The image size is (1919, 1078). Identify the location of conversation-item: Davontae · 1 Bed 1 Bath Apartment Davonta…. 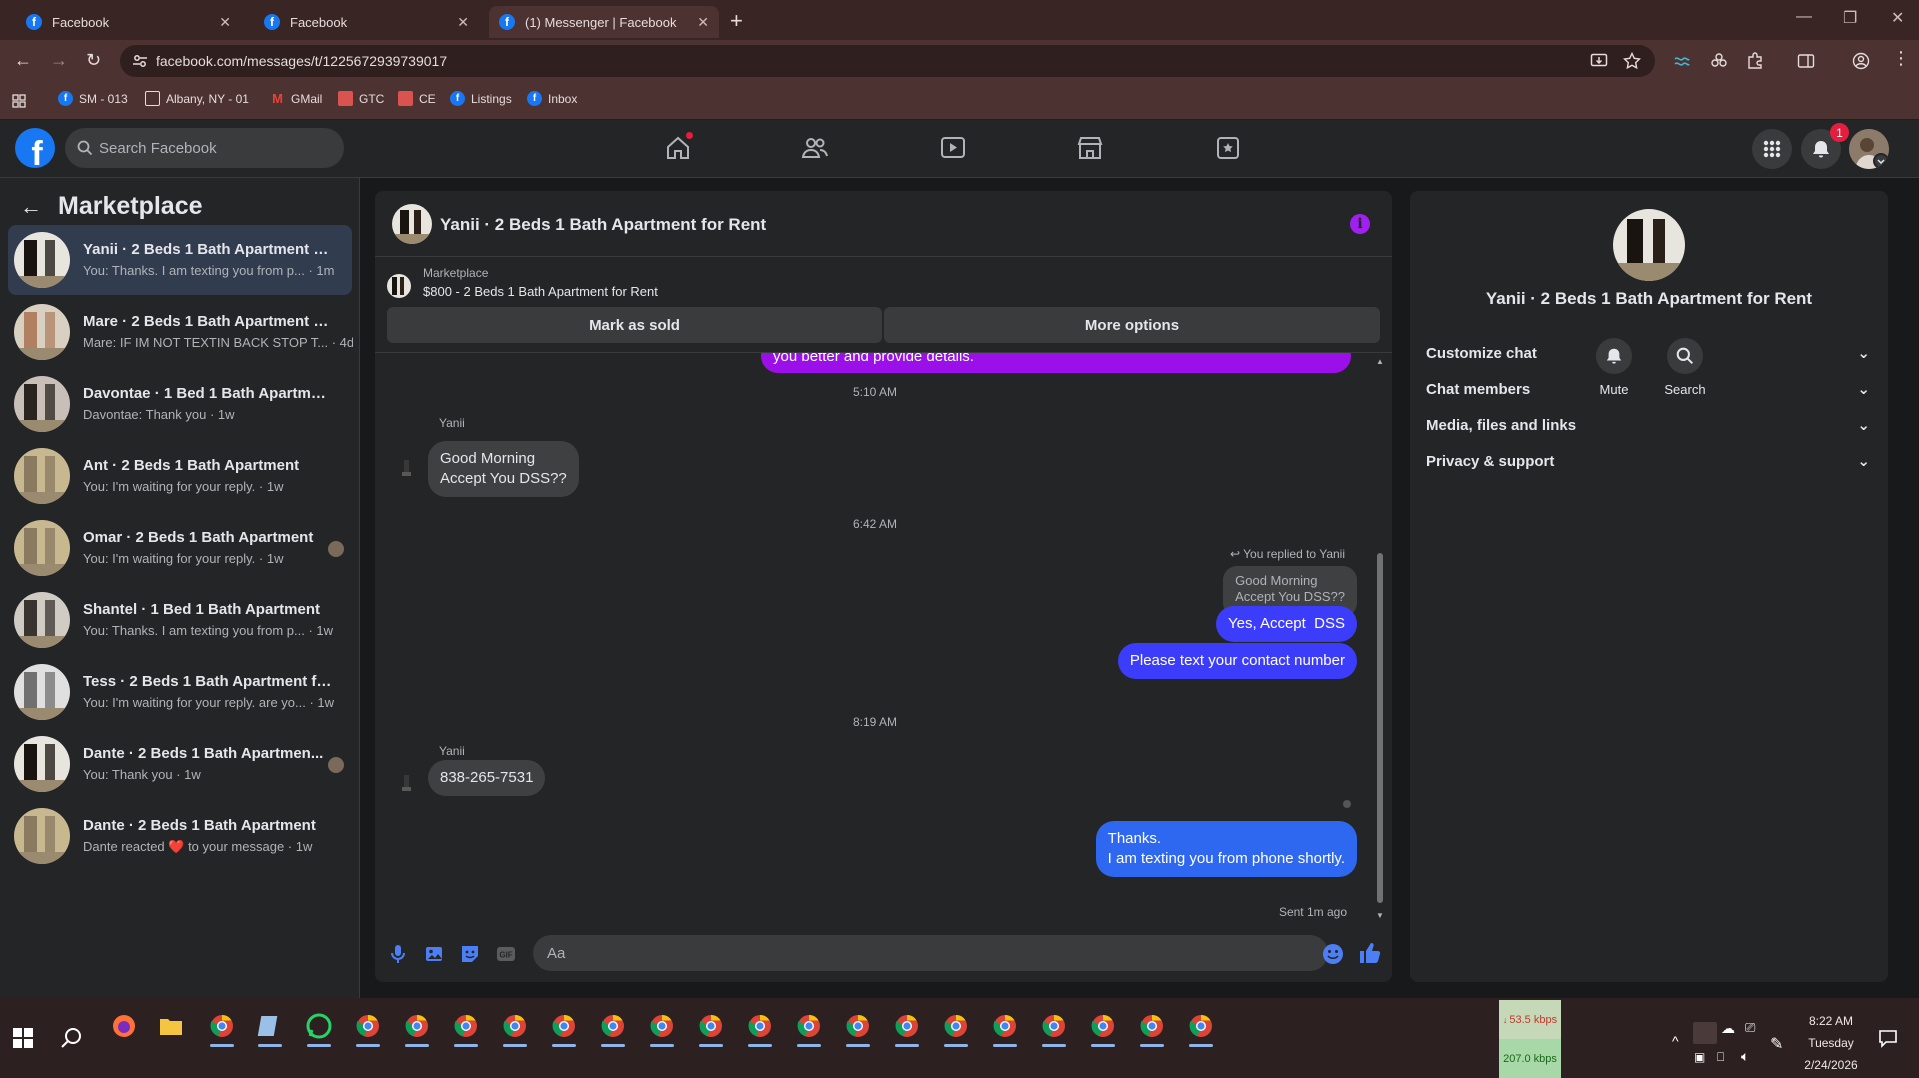
(180, 404).